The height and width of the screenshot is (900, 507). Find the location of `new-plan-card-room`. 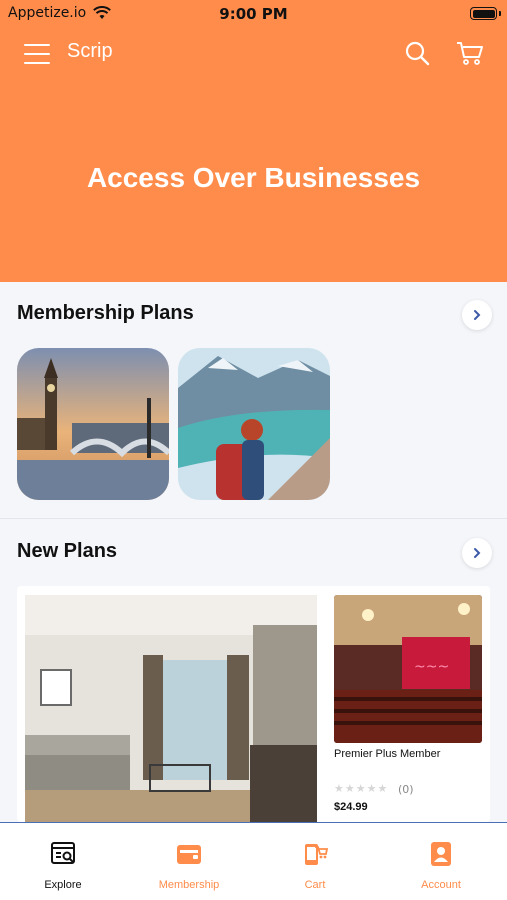

new-plan-card-room is located at coordinates (171, 708).